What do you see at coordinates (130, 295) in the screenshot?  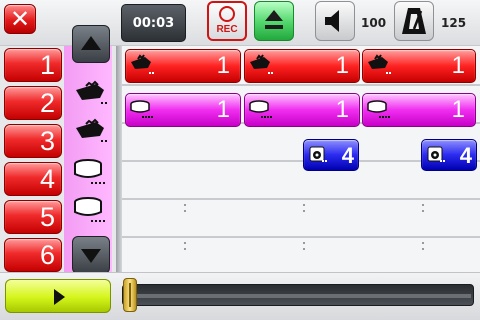 I see `slider-thumb` at bounding box center [130, 295].